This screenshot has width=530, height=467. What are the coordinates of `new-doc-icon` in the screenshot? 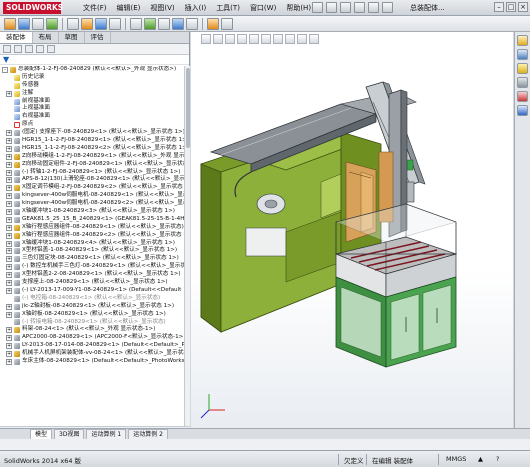 It's located at (317, 7).